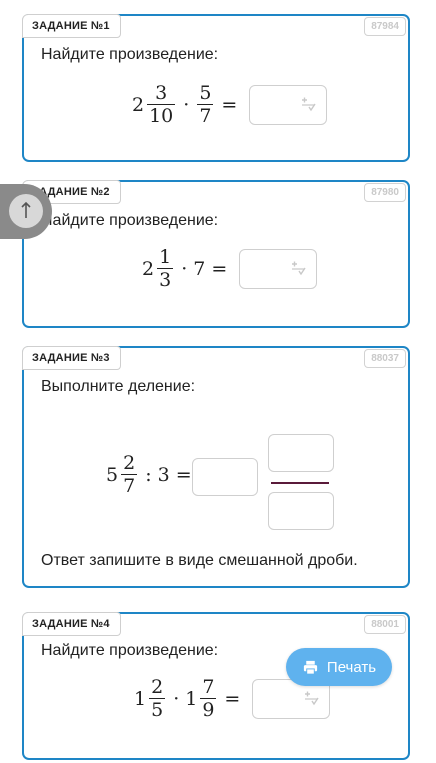 This screenshot has width=436, height=763. What do you see at coordinates (208, 687) in the screenshot?
I see `numerator: 7` at bounding box center [208, 687].